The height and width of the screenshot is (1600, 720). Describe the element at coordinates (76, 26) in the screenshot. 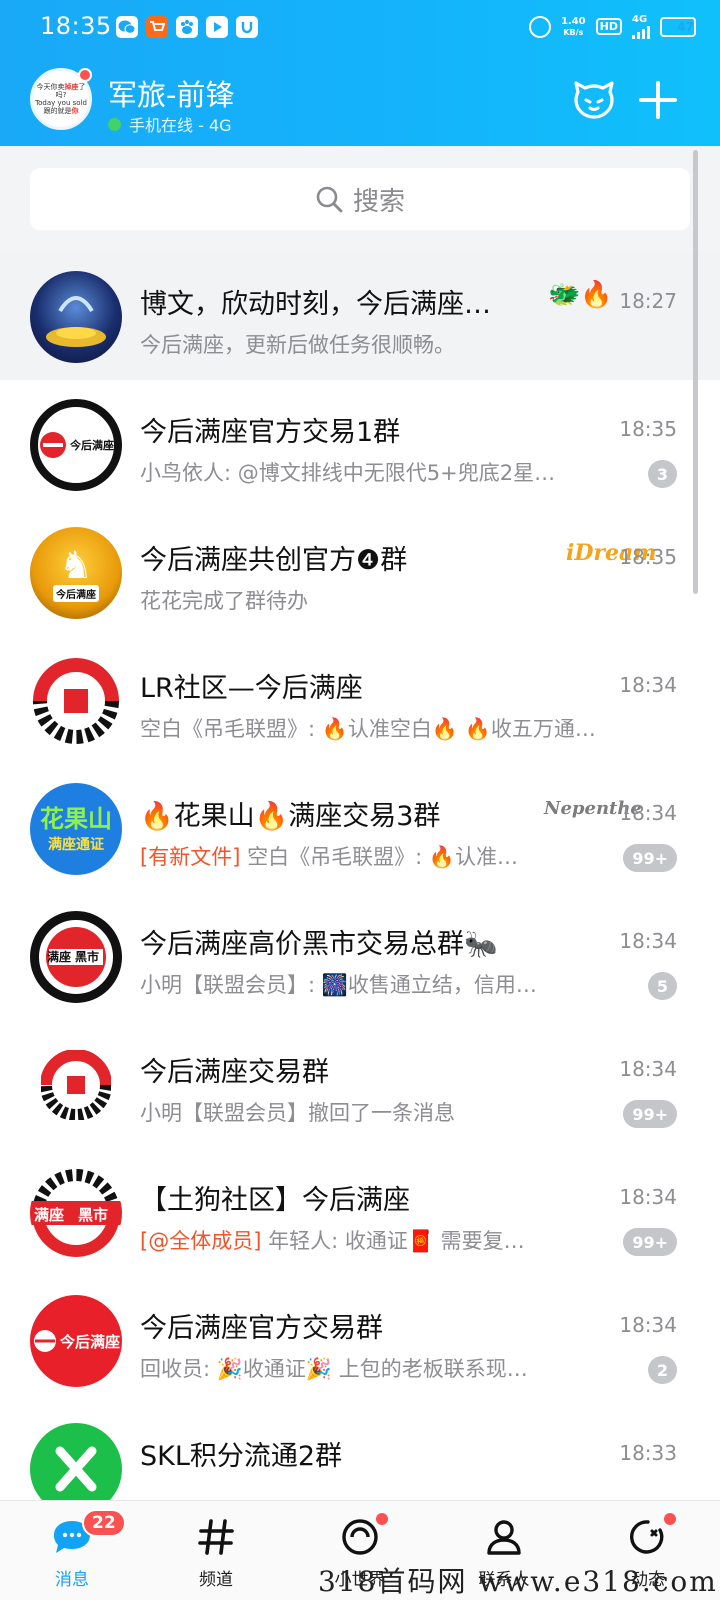

I see `status-time: 18:35` at that location.